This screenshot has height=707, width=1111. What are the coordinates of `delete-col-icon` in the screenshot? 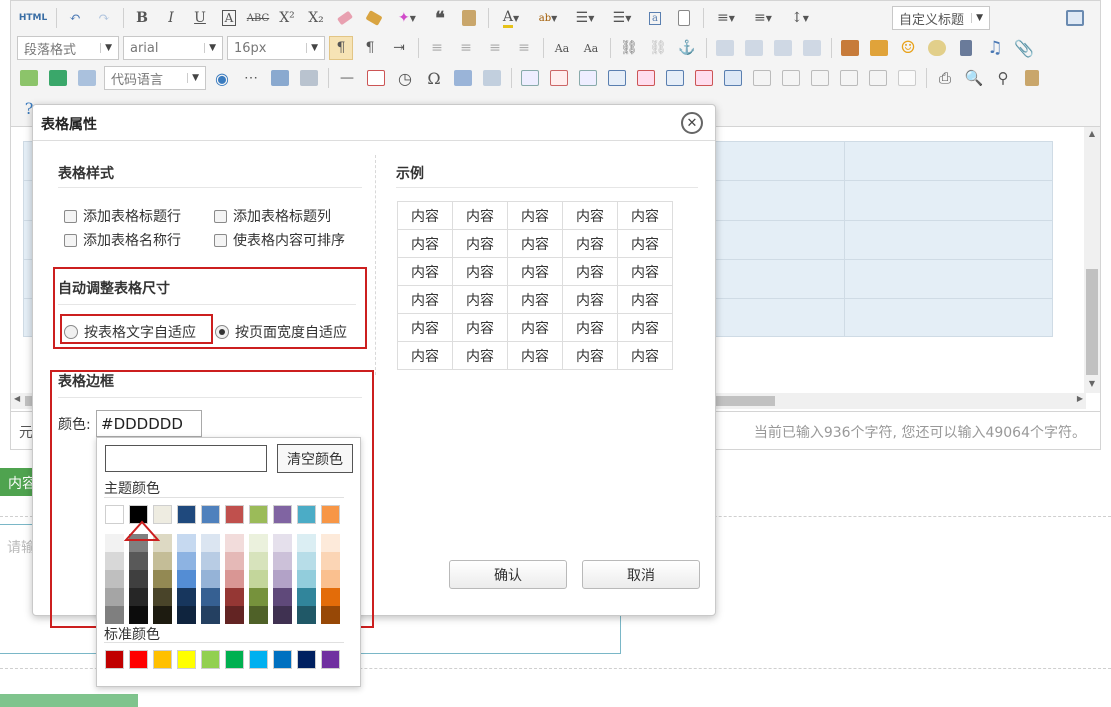 It's located at (704, 78).